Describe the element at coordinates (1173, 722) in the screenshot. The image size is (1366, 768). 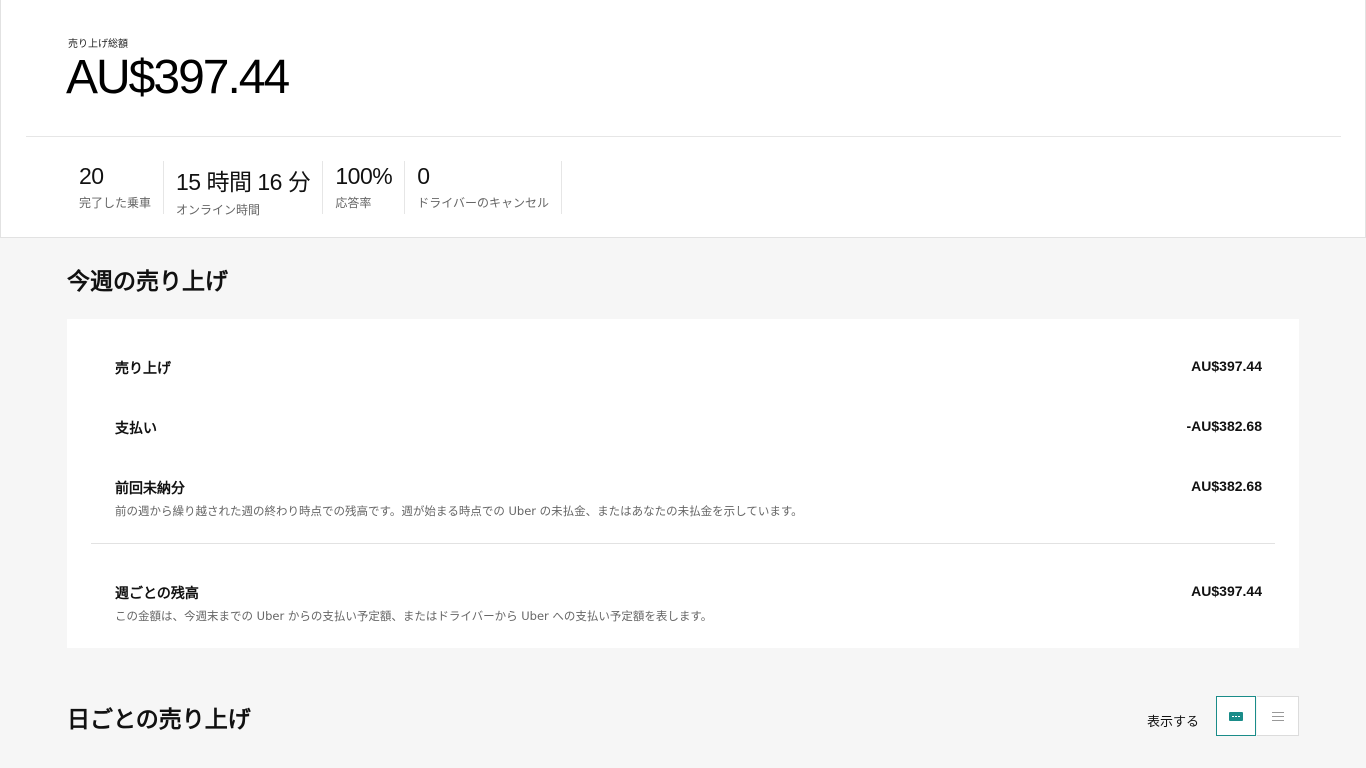
I see `view-toggle-label: 表示する` at that location.